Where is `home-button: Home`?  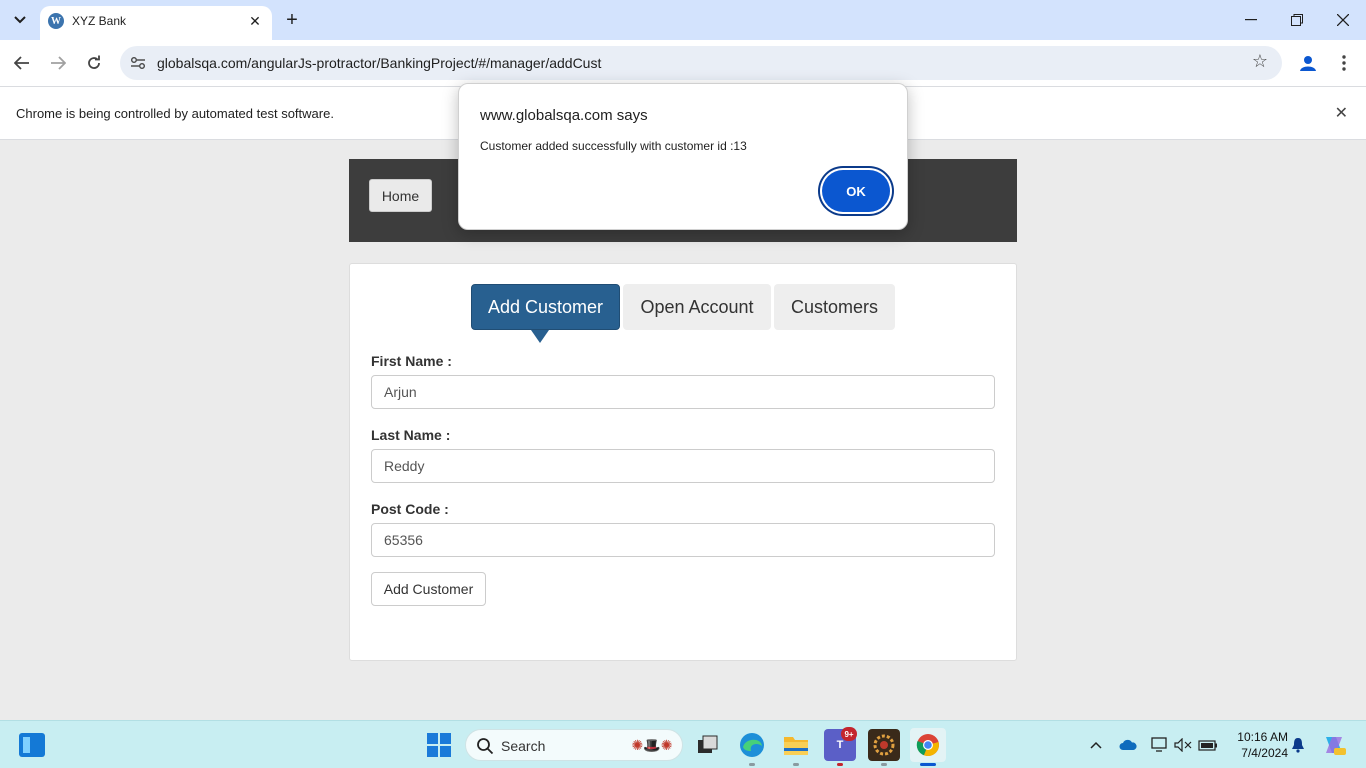
home-button: Home is located at coordinates (400, 195).